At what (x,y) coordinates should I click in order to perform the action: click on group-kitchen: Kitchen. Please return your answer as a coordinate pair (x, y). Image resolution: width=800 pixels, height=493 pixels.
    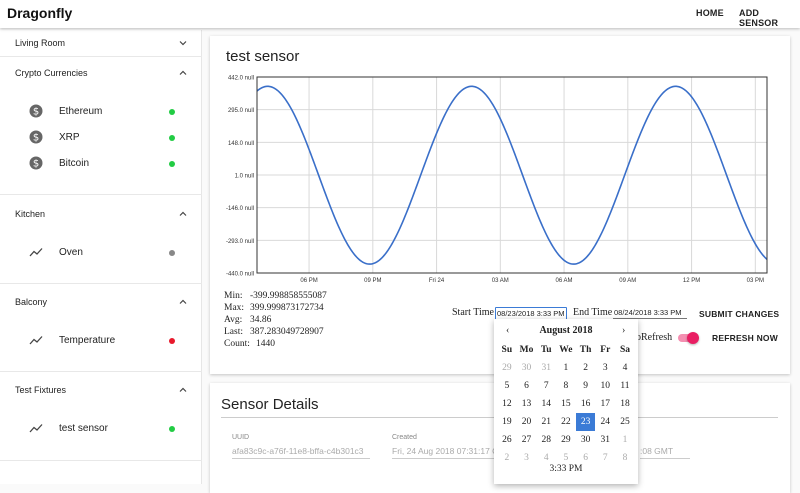
    Looking at the image, I should click on (101, 214).